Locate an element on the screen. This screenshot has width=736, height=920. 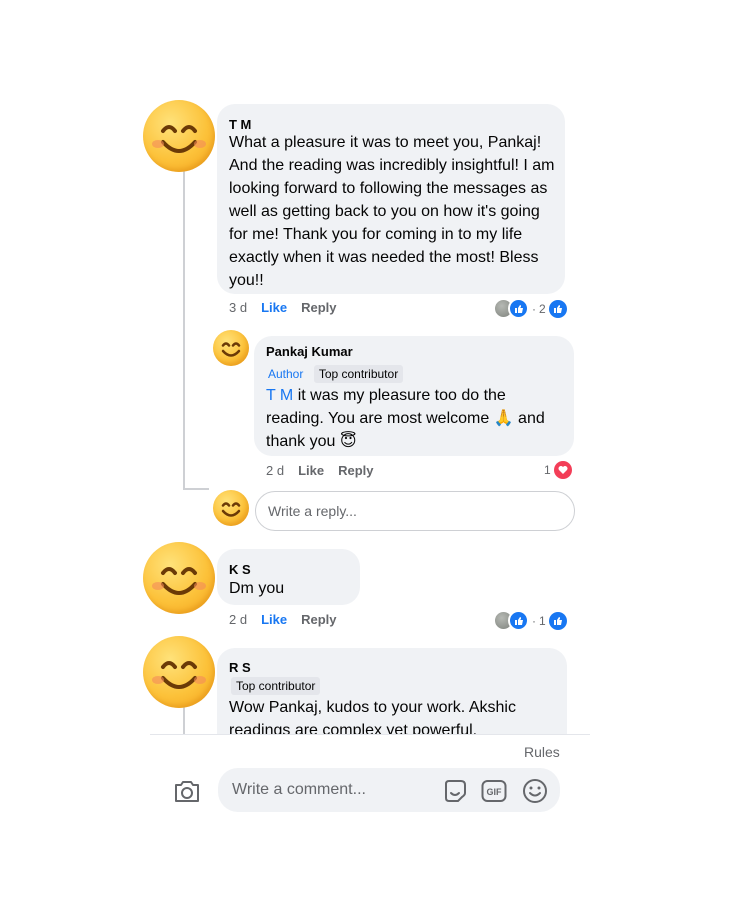
rules-link: Rules is located at coordinates (542, 752).